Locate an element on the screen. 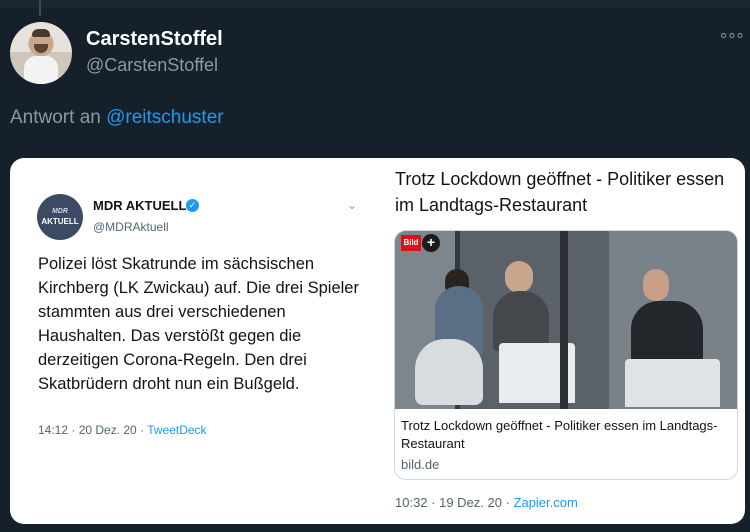 Image resolution: width=750 pixels, height=532 pixels. chevron-down-icon: ⌄ is located at coordinates (352, 205).